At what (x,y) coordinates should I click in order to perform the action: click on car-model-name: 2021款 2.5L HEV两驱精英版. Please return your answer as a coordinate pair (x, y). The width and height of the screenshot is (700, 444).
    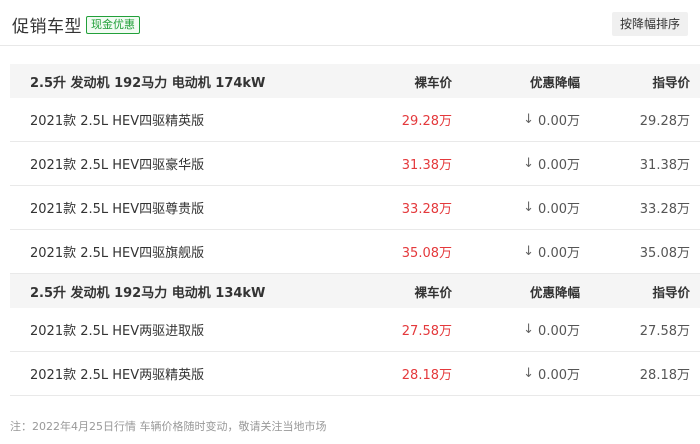
    Looking at the image, I should click on (117, 373).